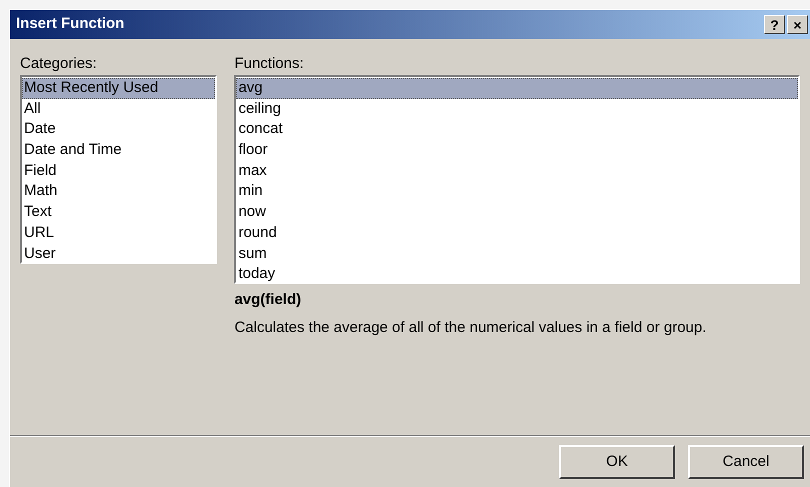 The height and width of the screenshot is (487, 810). I want to click on function-item: floor, so click(517, 150).